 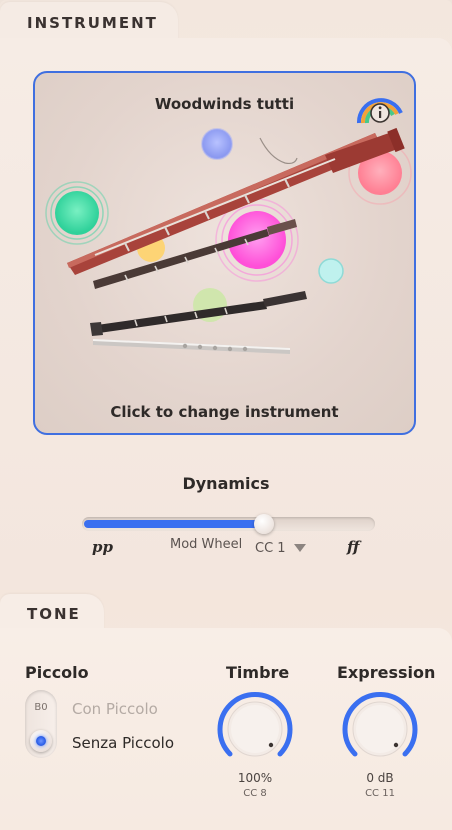 What do you see at coordinates (57, 672) in the screenshot?
I see `piccolo-title: Piccolo` at bounding box center [57, 672].